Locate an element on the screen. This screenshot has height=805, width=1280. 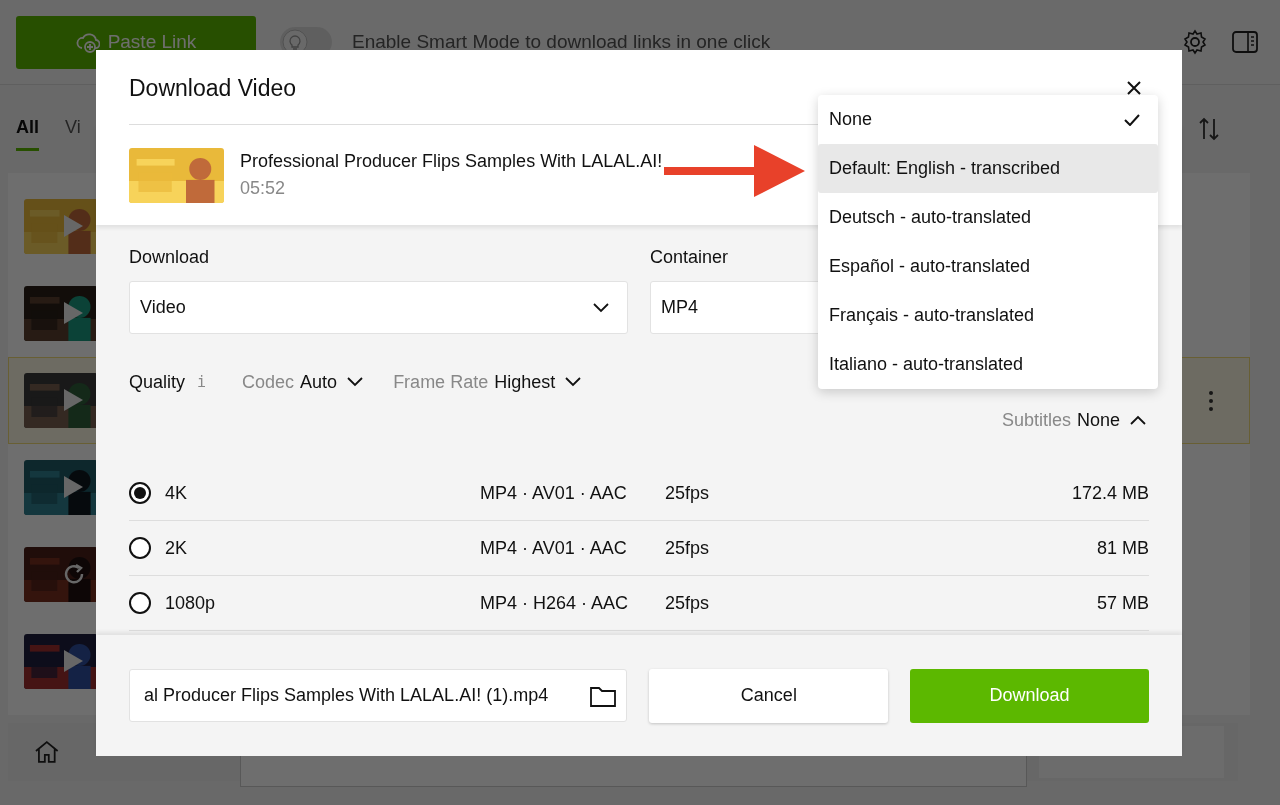
file-size: 172.4 MB is located at coordinates (1110, 493).